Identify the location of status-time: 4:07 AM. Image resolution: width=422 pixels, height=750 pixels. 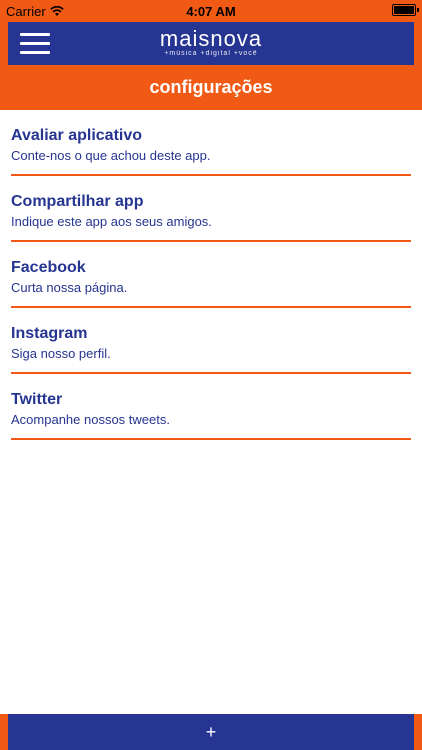
(211, 11).